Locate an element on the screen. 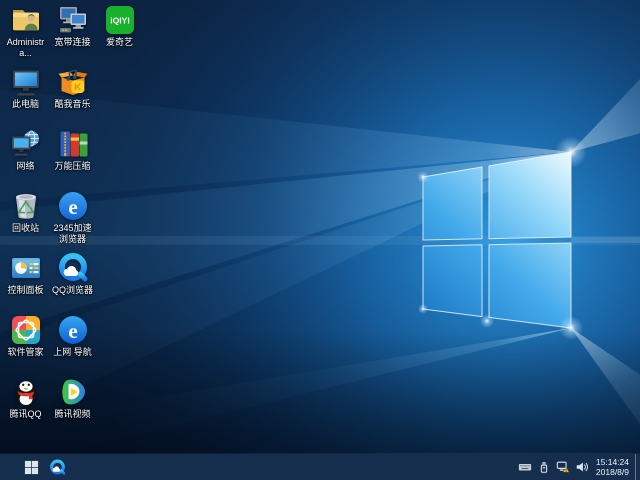  icon-label: 2345加速浏览器 is located at coordinates (72, 233).